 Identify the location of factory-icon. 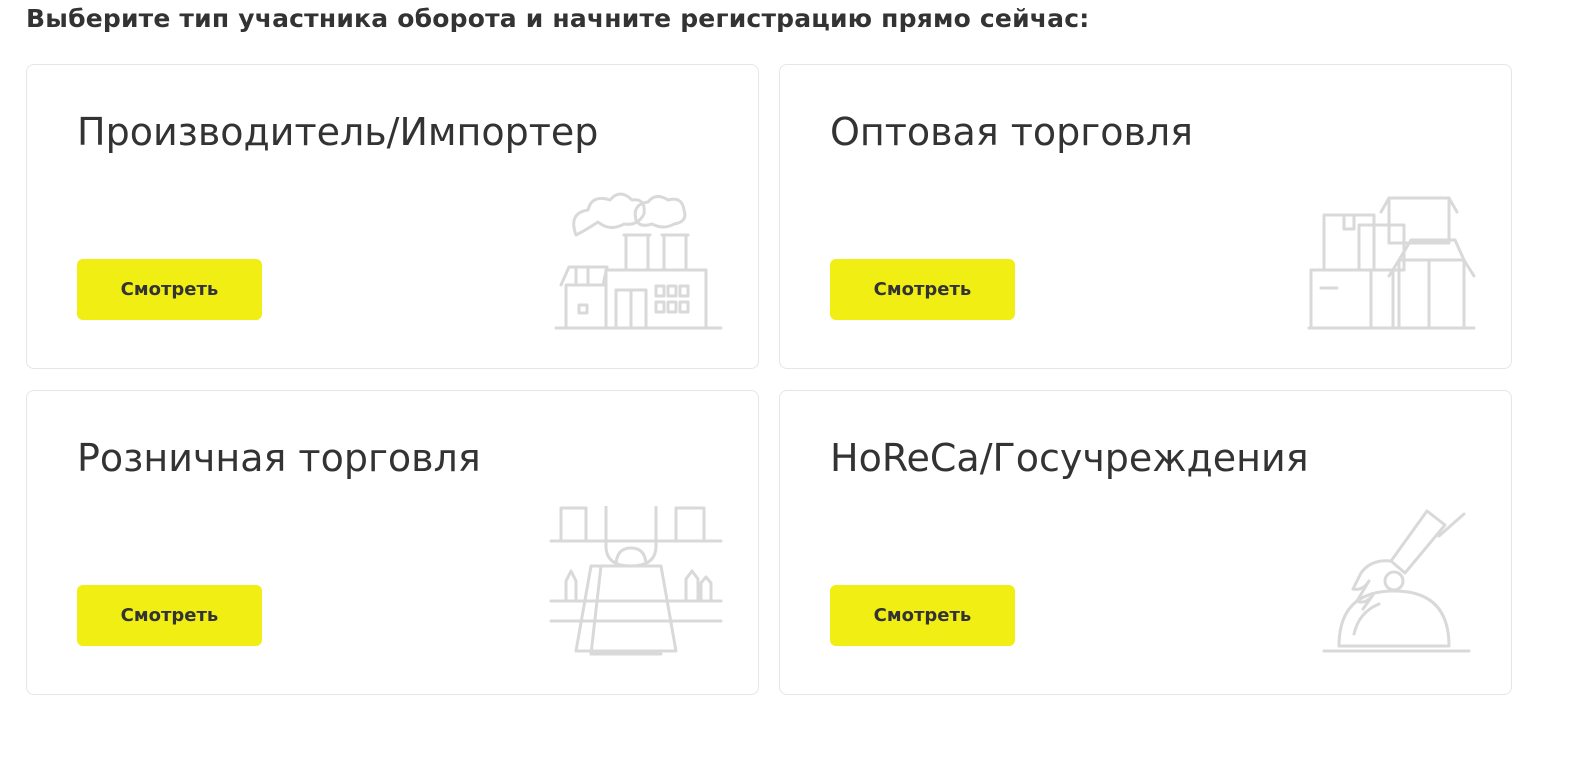
(636, 255).